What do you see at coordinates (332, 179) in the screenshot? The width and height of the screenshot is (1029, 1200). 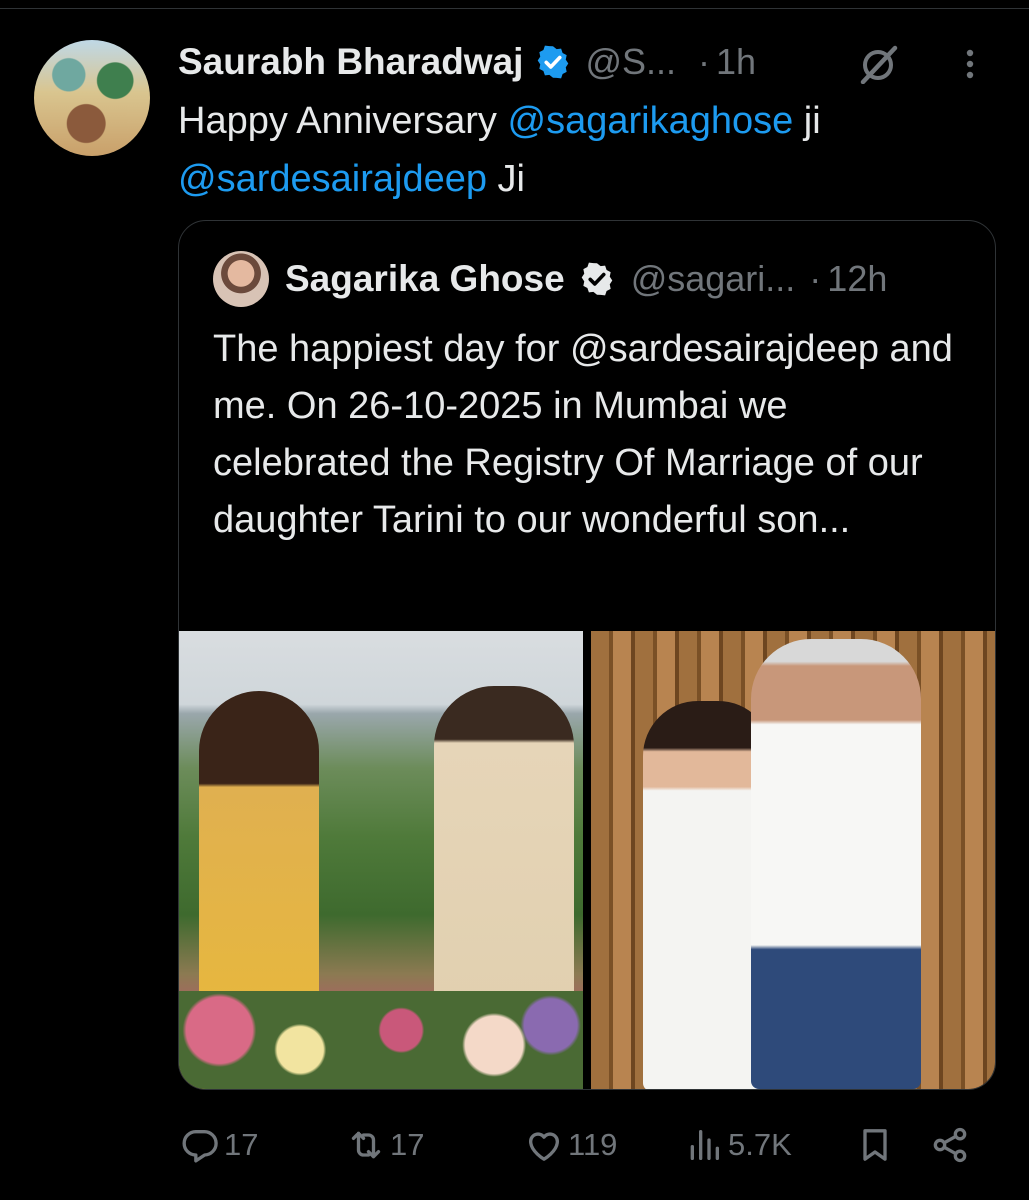 I see `mention-sardesairajdeep: @sardesairajdeep` at bounding box center [332, 179].